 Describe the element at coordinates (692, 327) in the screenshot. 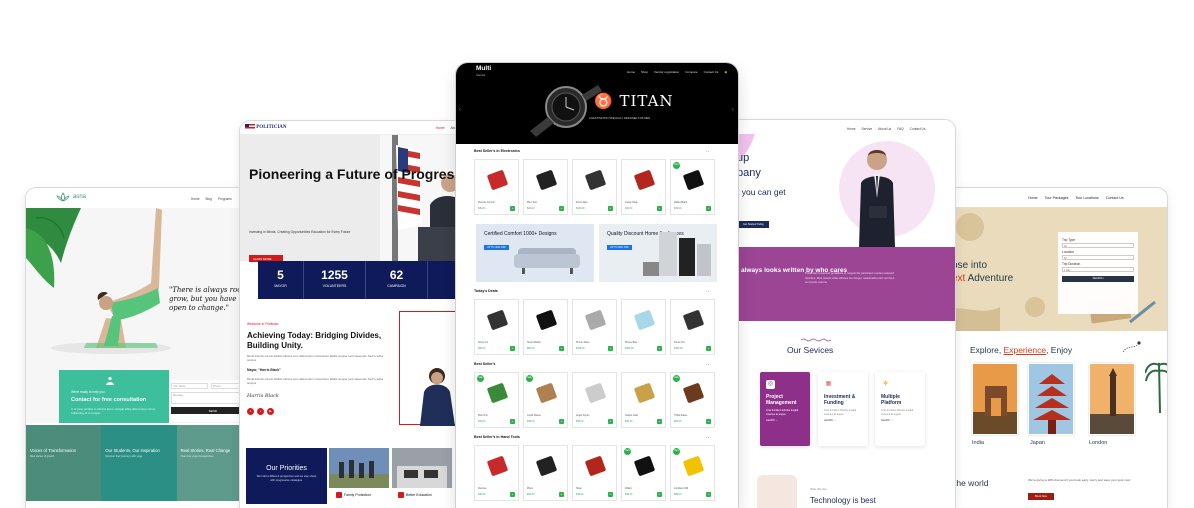

I see `product-card: Drone Pro $159.00 +` at that location.